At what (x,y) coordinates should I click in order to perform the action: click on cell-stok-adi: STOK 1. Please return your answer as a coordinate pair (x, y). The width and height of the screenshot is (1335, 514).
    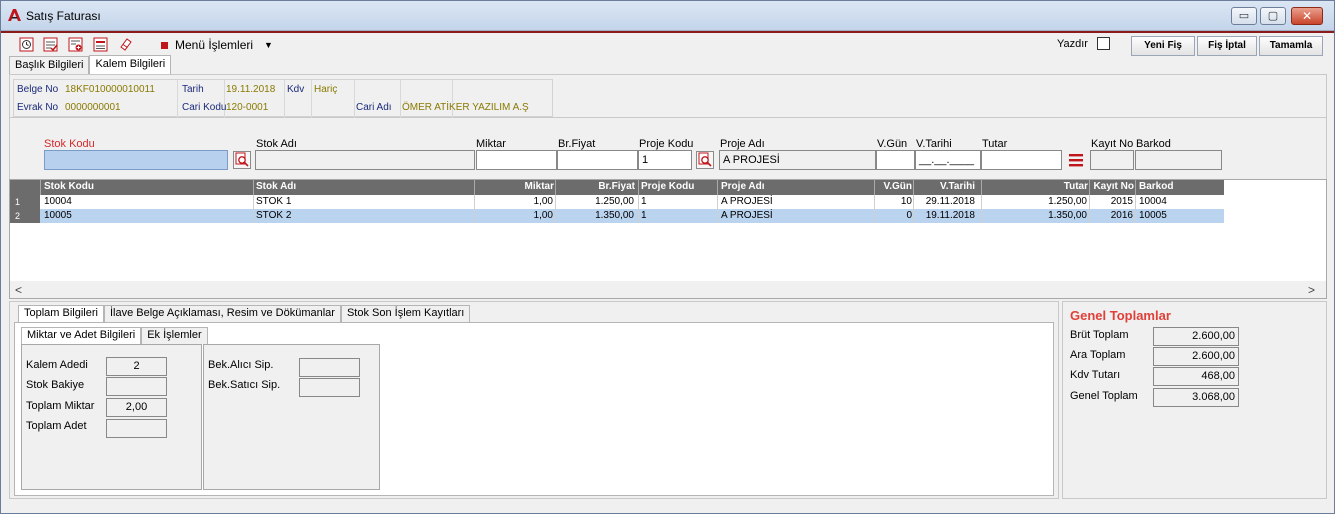
    Looking at the image, I should click on (273, 201).